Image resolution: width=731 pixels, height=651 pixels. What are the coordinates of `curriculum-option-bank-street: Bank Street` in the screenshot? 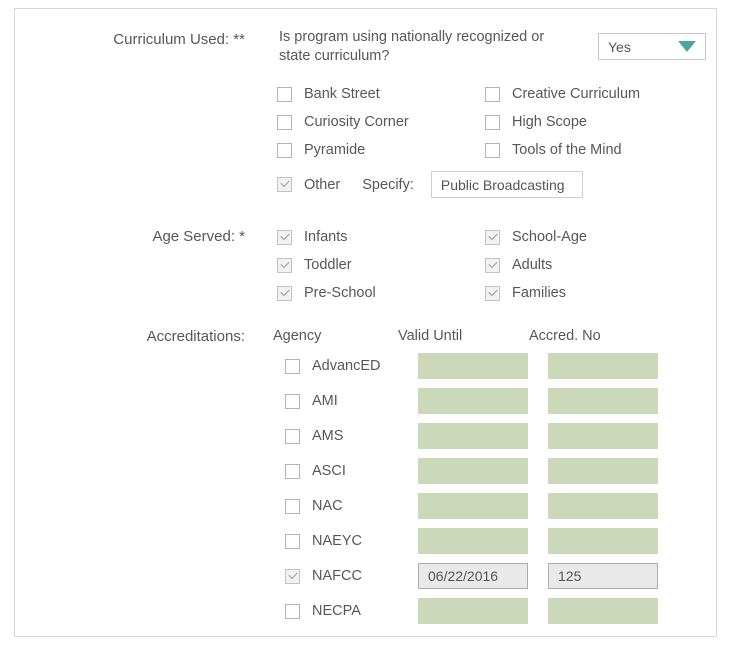 It's located at (328, 94).